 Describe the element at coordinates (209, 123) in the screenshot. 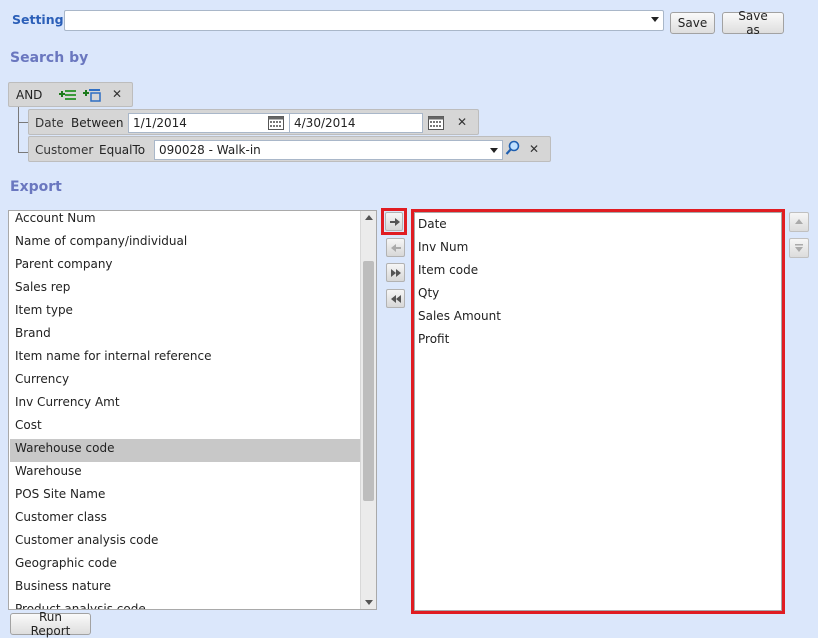

I see `date-from-input: 1/1/2014` at that location.